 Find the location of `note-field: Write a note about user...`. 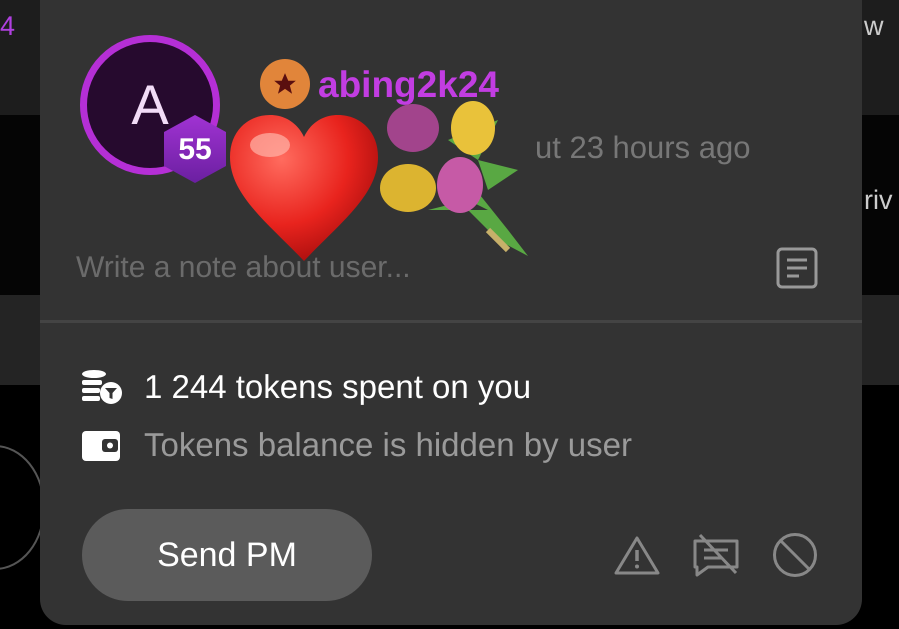

note-field: Write a note about user... is located at coordinates (426, 267).